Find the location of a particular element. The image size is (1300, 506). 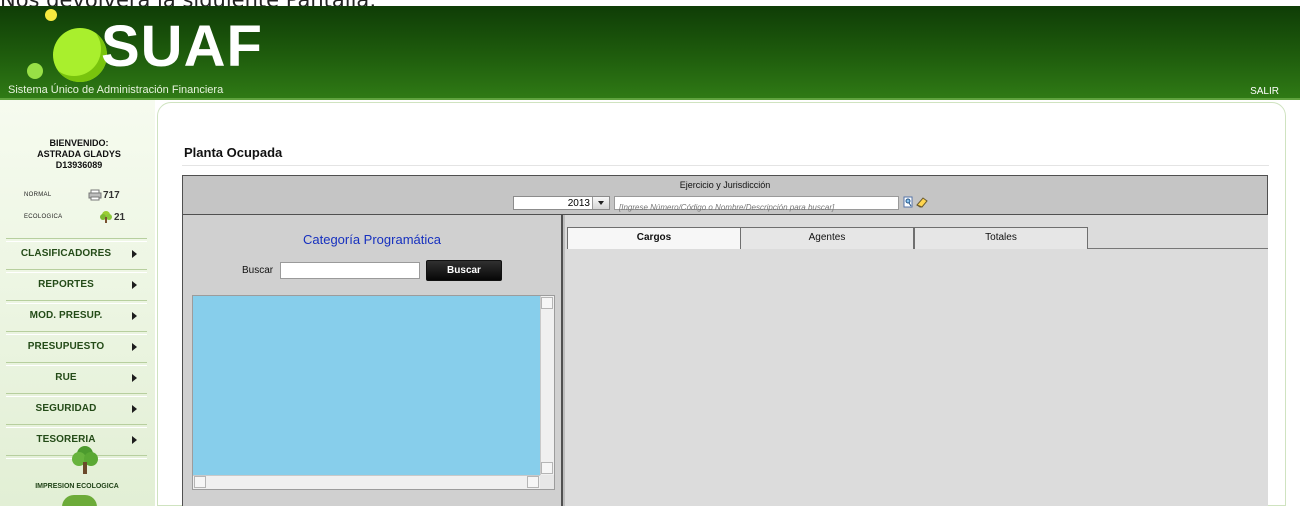

menu-item-label: REPORTES is located at coordinates (66, 284).